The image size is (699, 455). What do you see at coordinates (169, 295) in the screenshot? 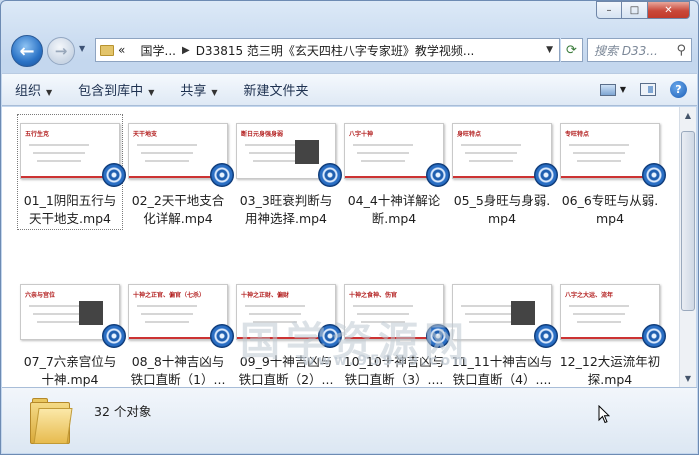
I see `thumbnail-title: 十神之正官、偏官（七杀）` at bounding box center [169, 295].